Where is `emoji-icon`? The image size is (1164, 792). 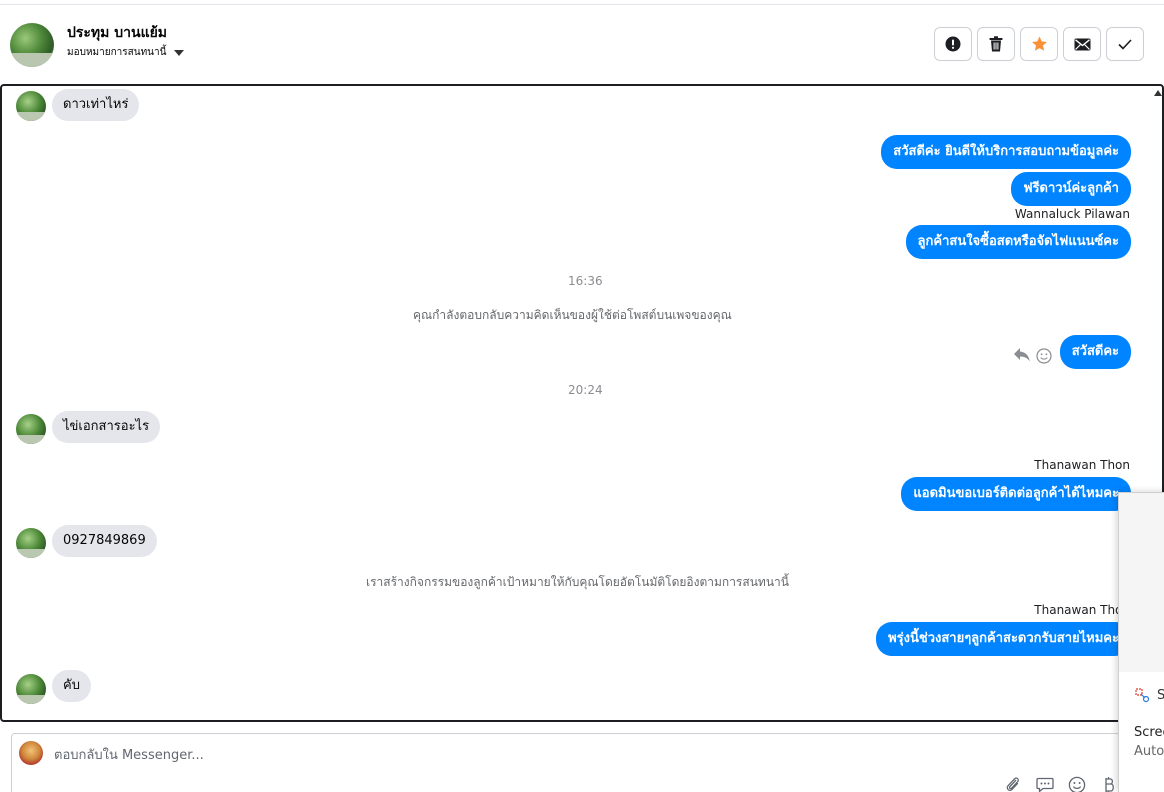
emoji-icon is located at coordinates (1077, 784).